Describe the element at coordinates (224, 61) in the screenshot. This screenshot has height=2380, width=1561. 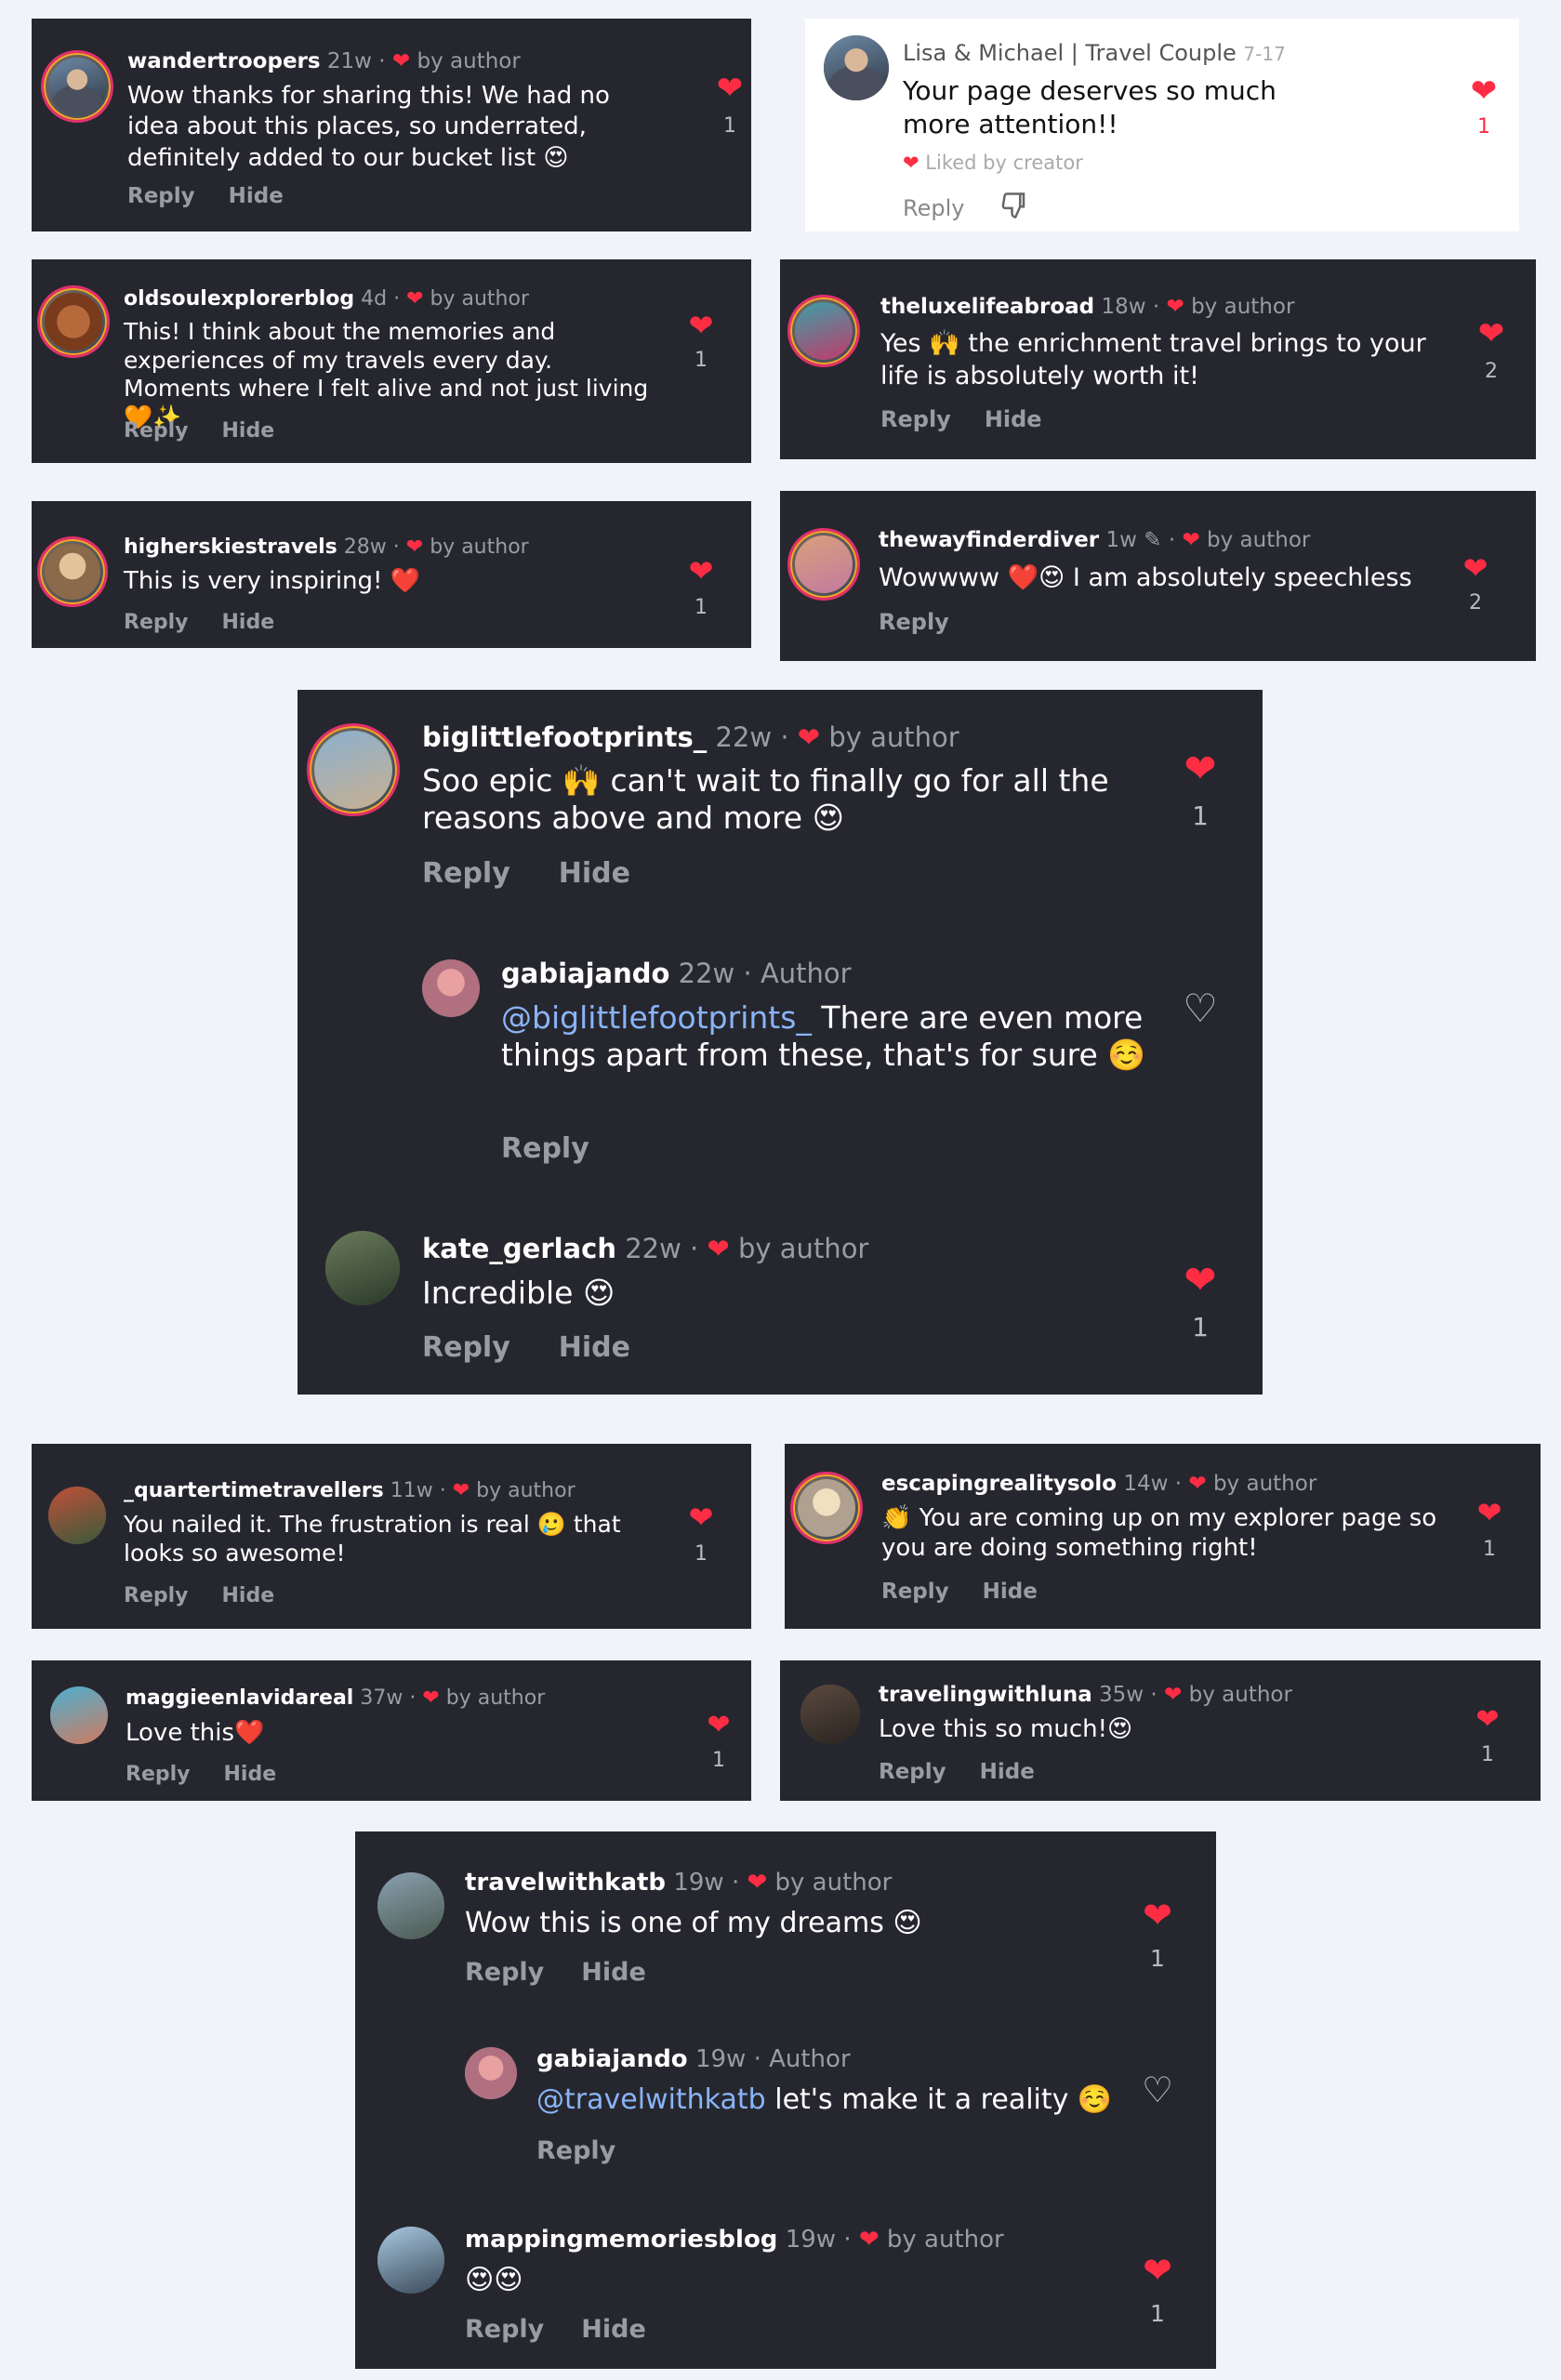
I see `username: wandertroopers` at that location.